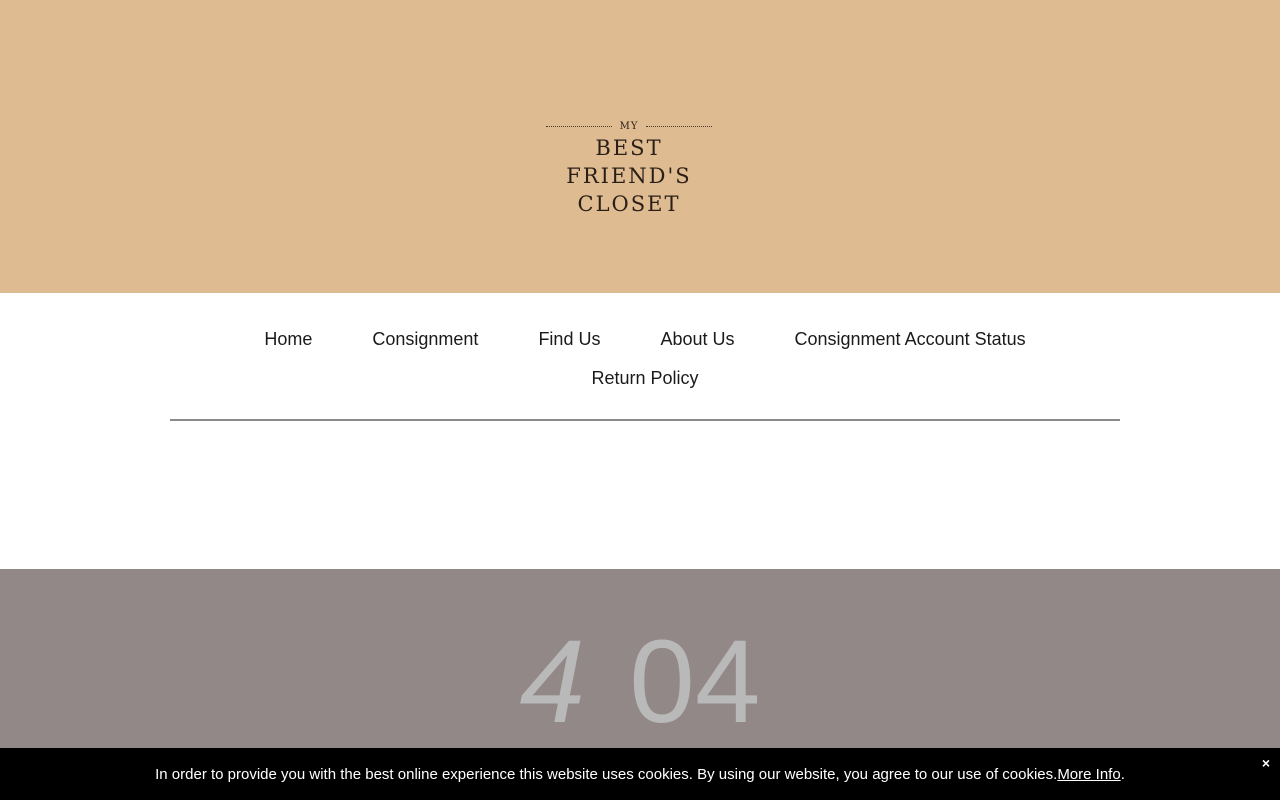 The width and height of the screenshot is (1280, 800). What do you see at coordinates (910, 339) in the screenshot?
I see `nav-item-consignment-account-status: Consignment Account Status` at bounding box center [910, 339].